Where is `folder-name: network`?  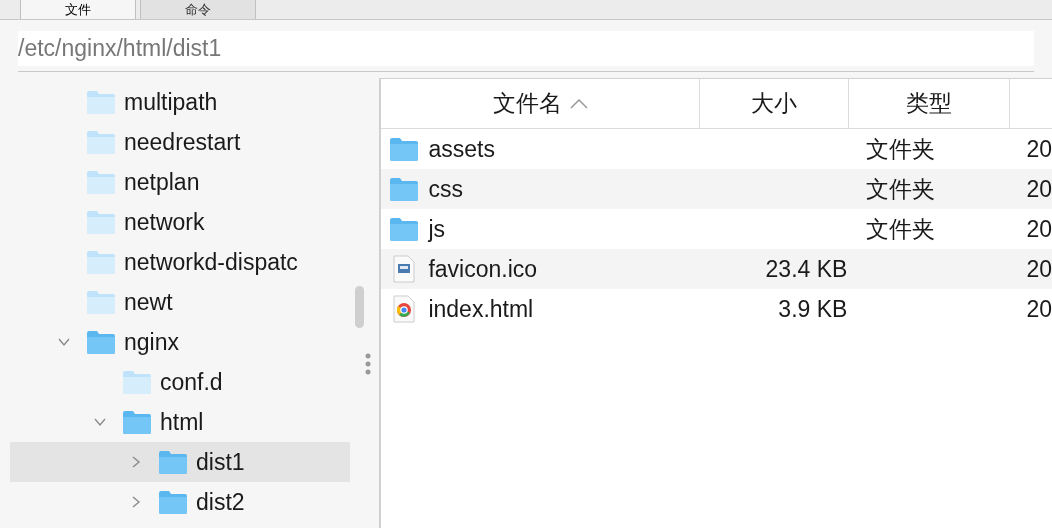 folder-name: network is located at coordinates (164, 222).